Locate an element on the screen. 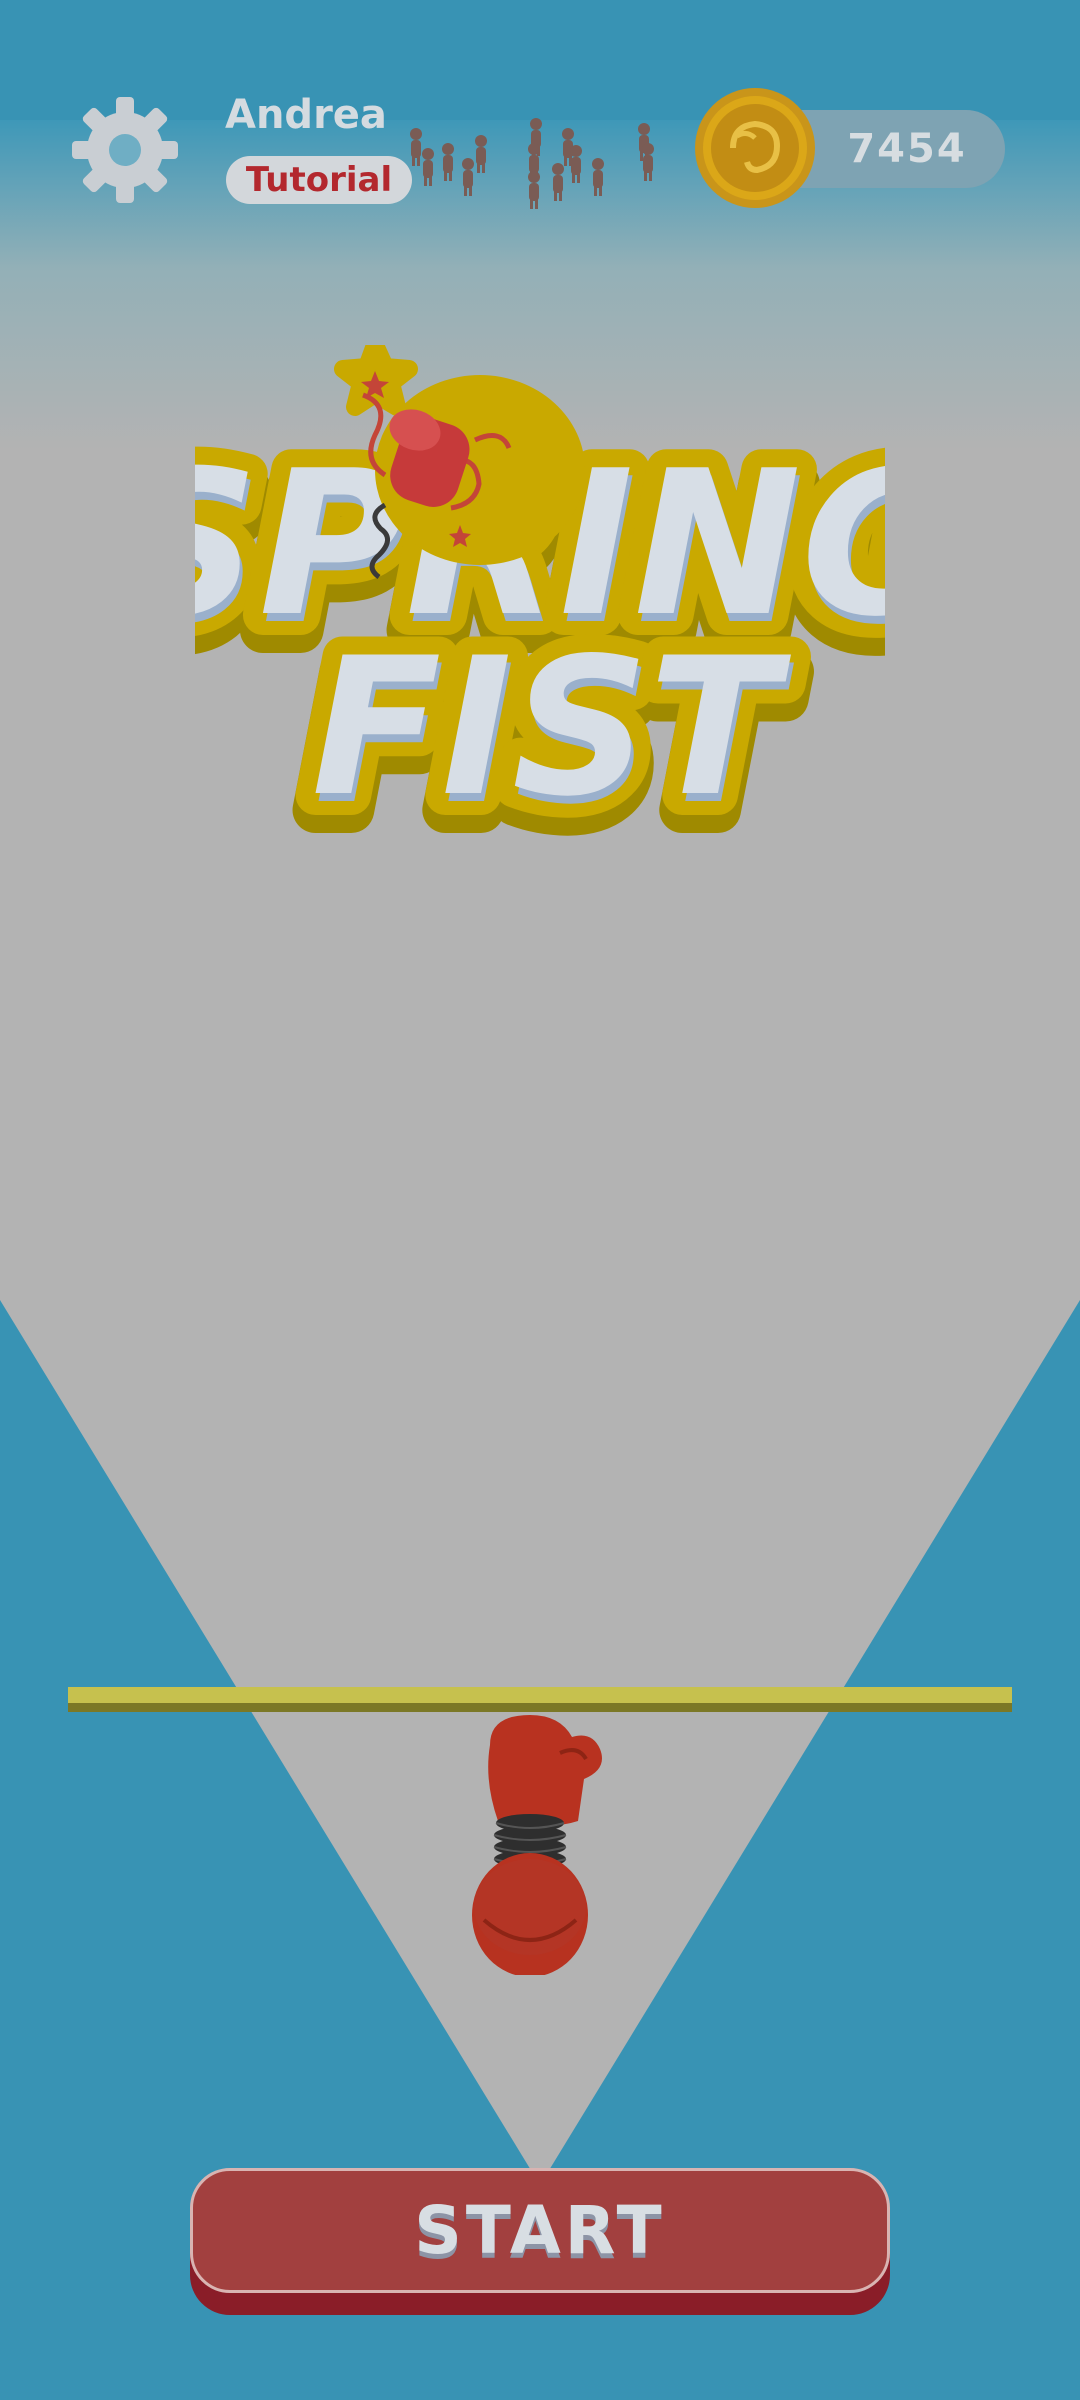  level-badge: Tutorial is located at coordinates (319, 180).